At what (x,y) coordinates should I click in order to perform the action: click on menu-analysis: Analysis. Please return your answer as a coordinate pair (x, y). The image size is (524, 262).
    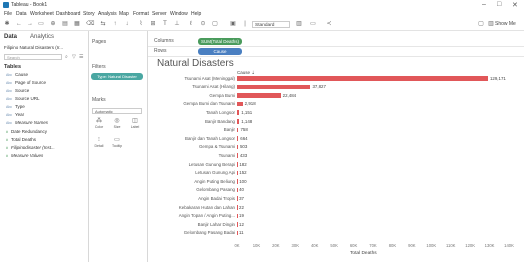
    Looking at the image, I should click on (107, 14).